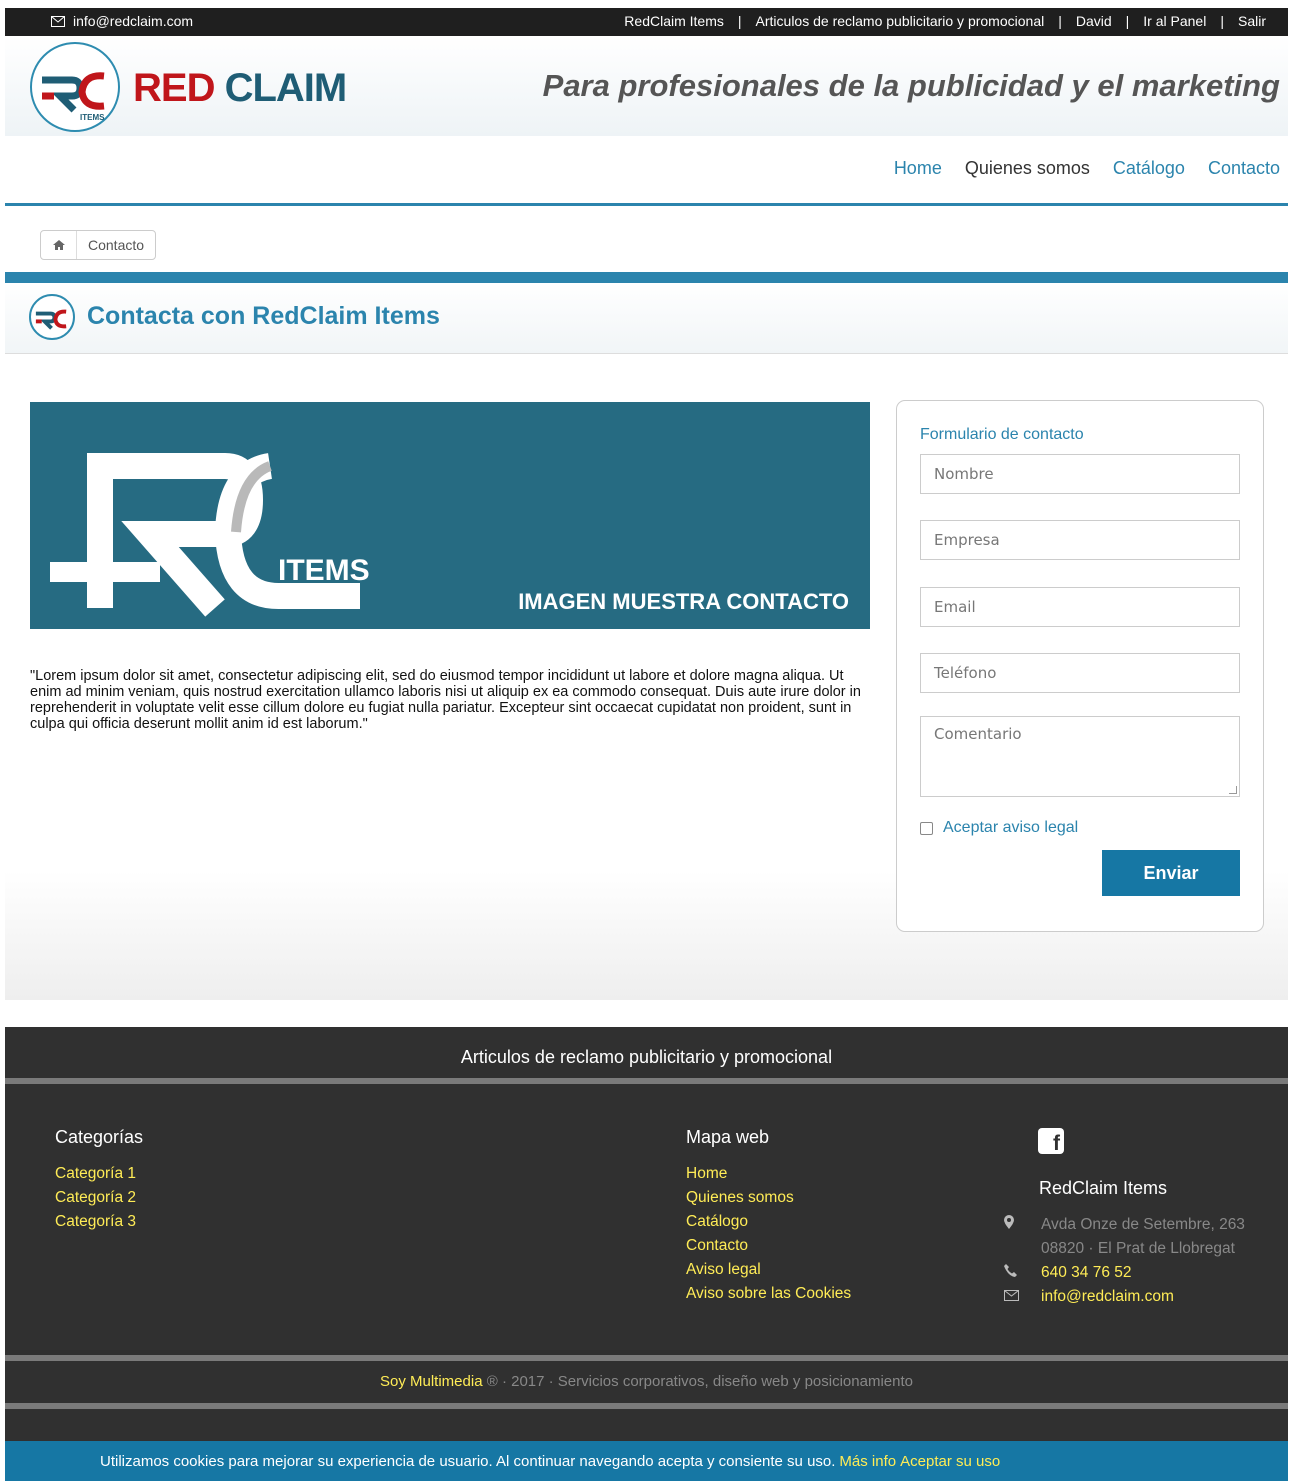  Describe the element at coordinates (1080, 673) in the screenshot. I see `phone-field: Teléfono` at that location.